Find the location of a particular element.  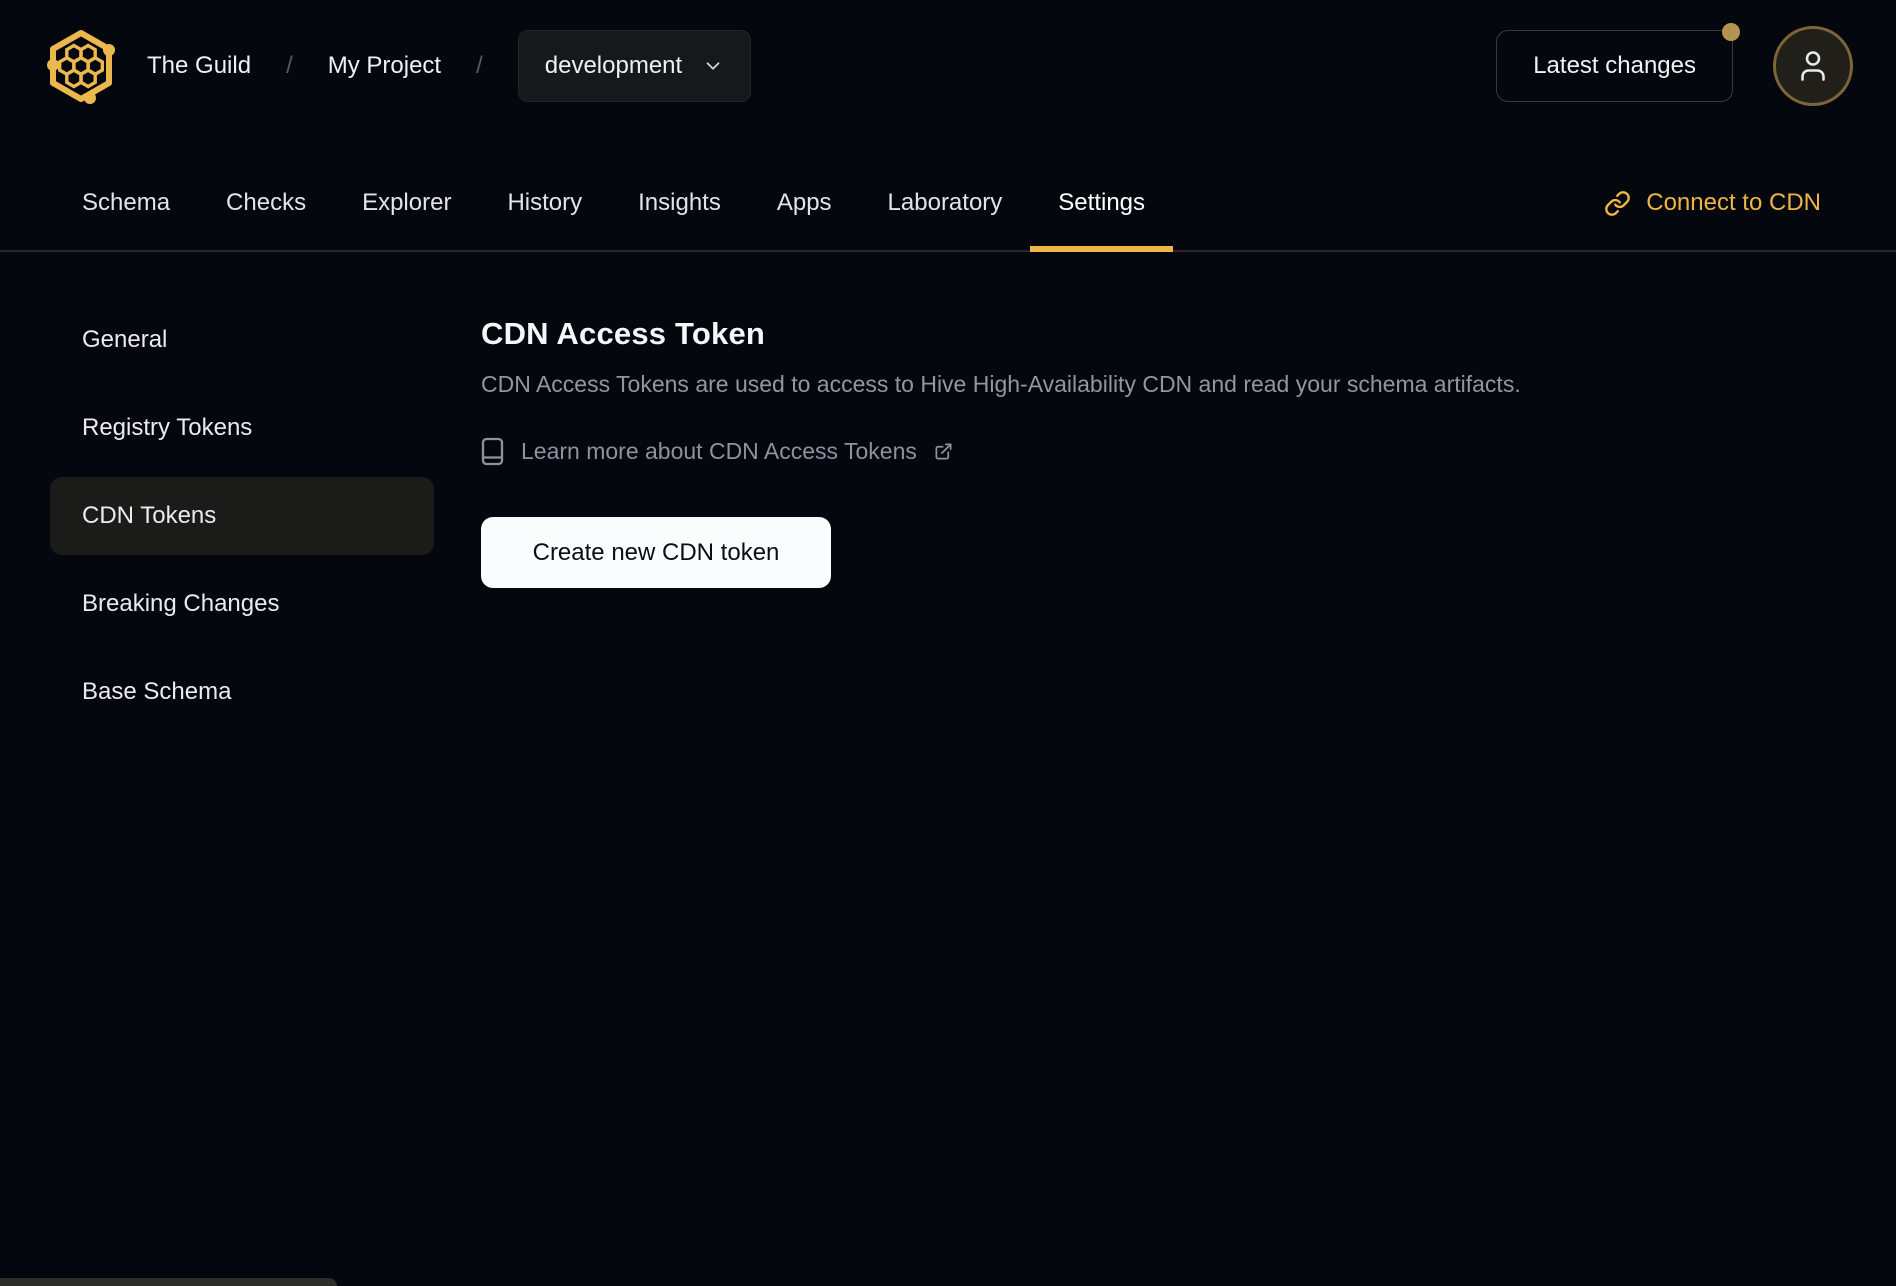

breadcrumb: The Guild / My Project / is located at coordinates (315, 66).